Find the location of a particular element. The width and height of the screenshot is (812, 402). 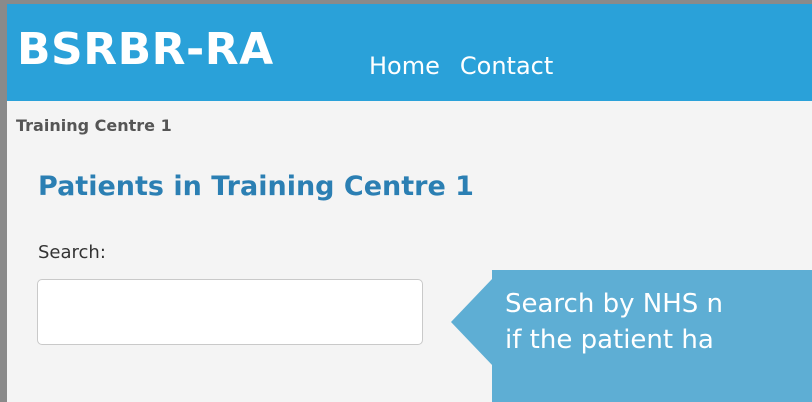

callout-arrow is located at coordinates (472, 322).